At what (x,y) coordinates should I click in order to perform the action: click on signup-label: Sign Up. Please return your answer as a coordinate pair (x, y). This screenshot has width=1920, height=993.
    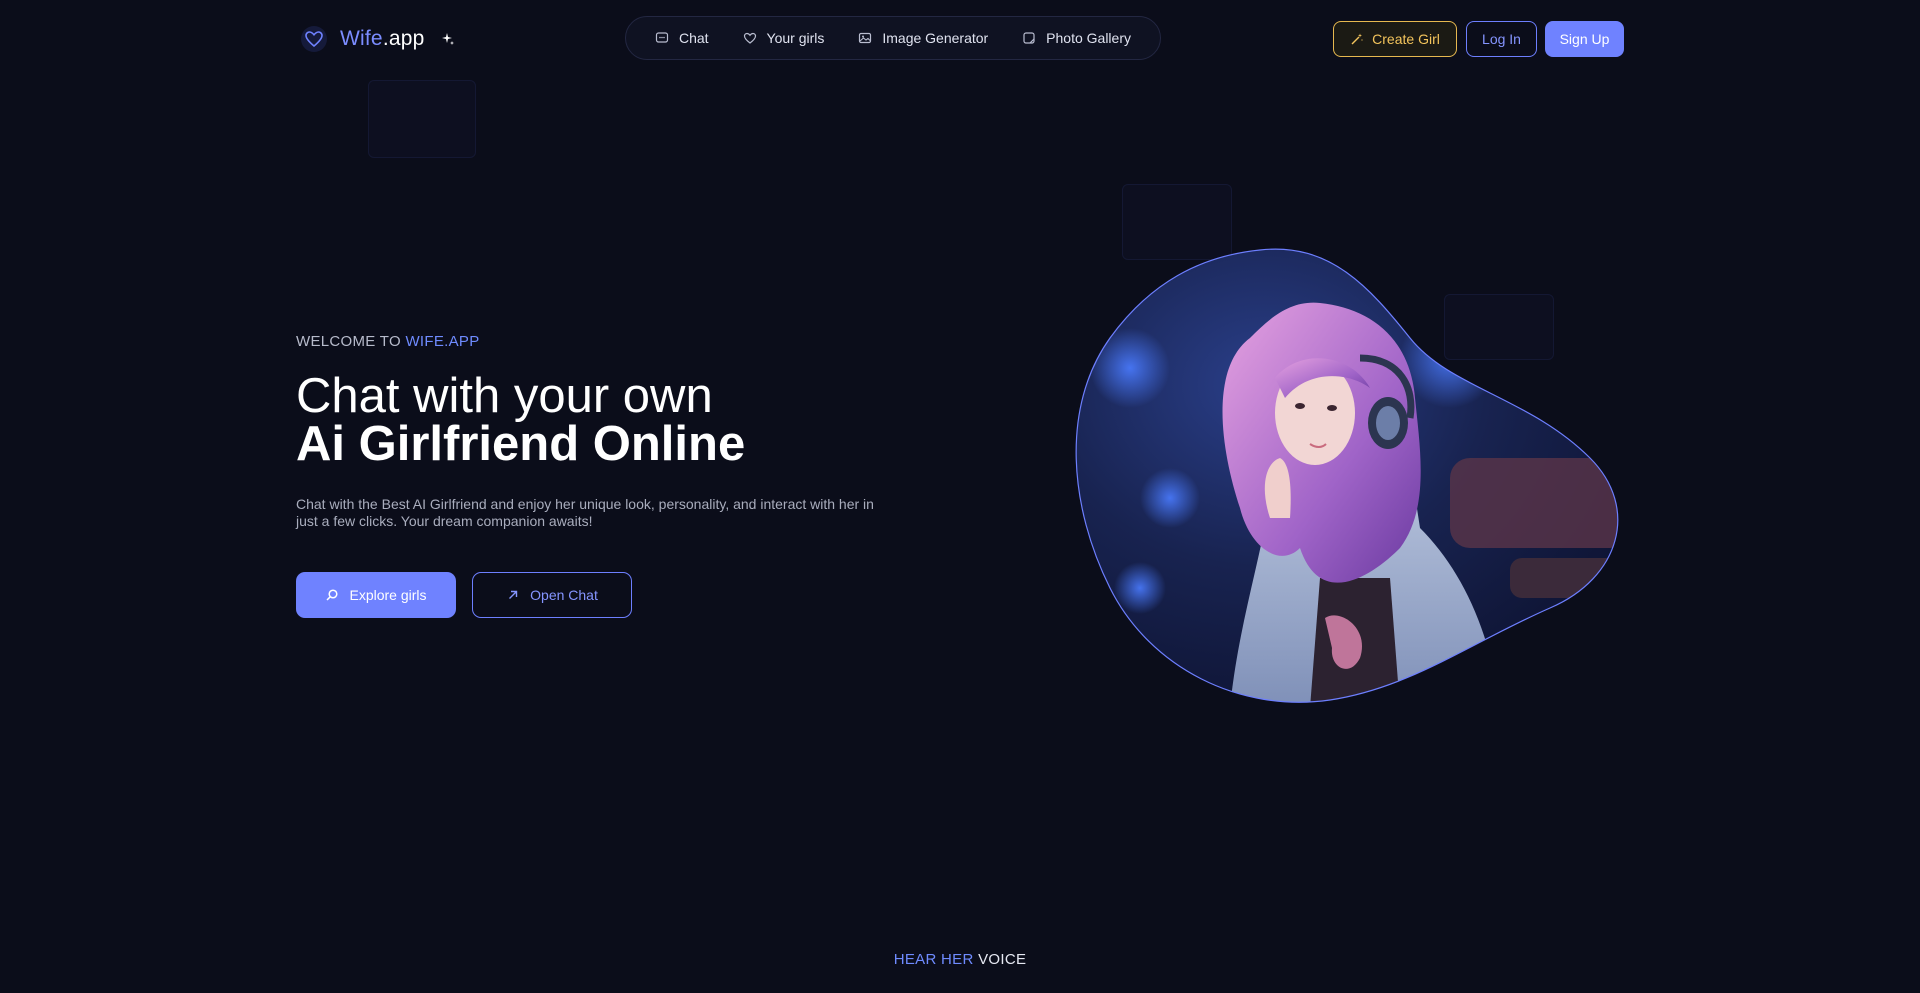
    Looking at the image, I should click on (1584, 39).